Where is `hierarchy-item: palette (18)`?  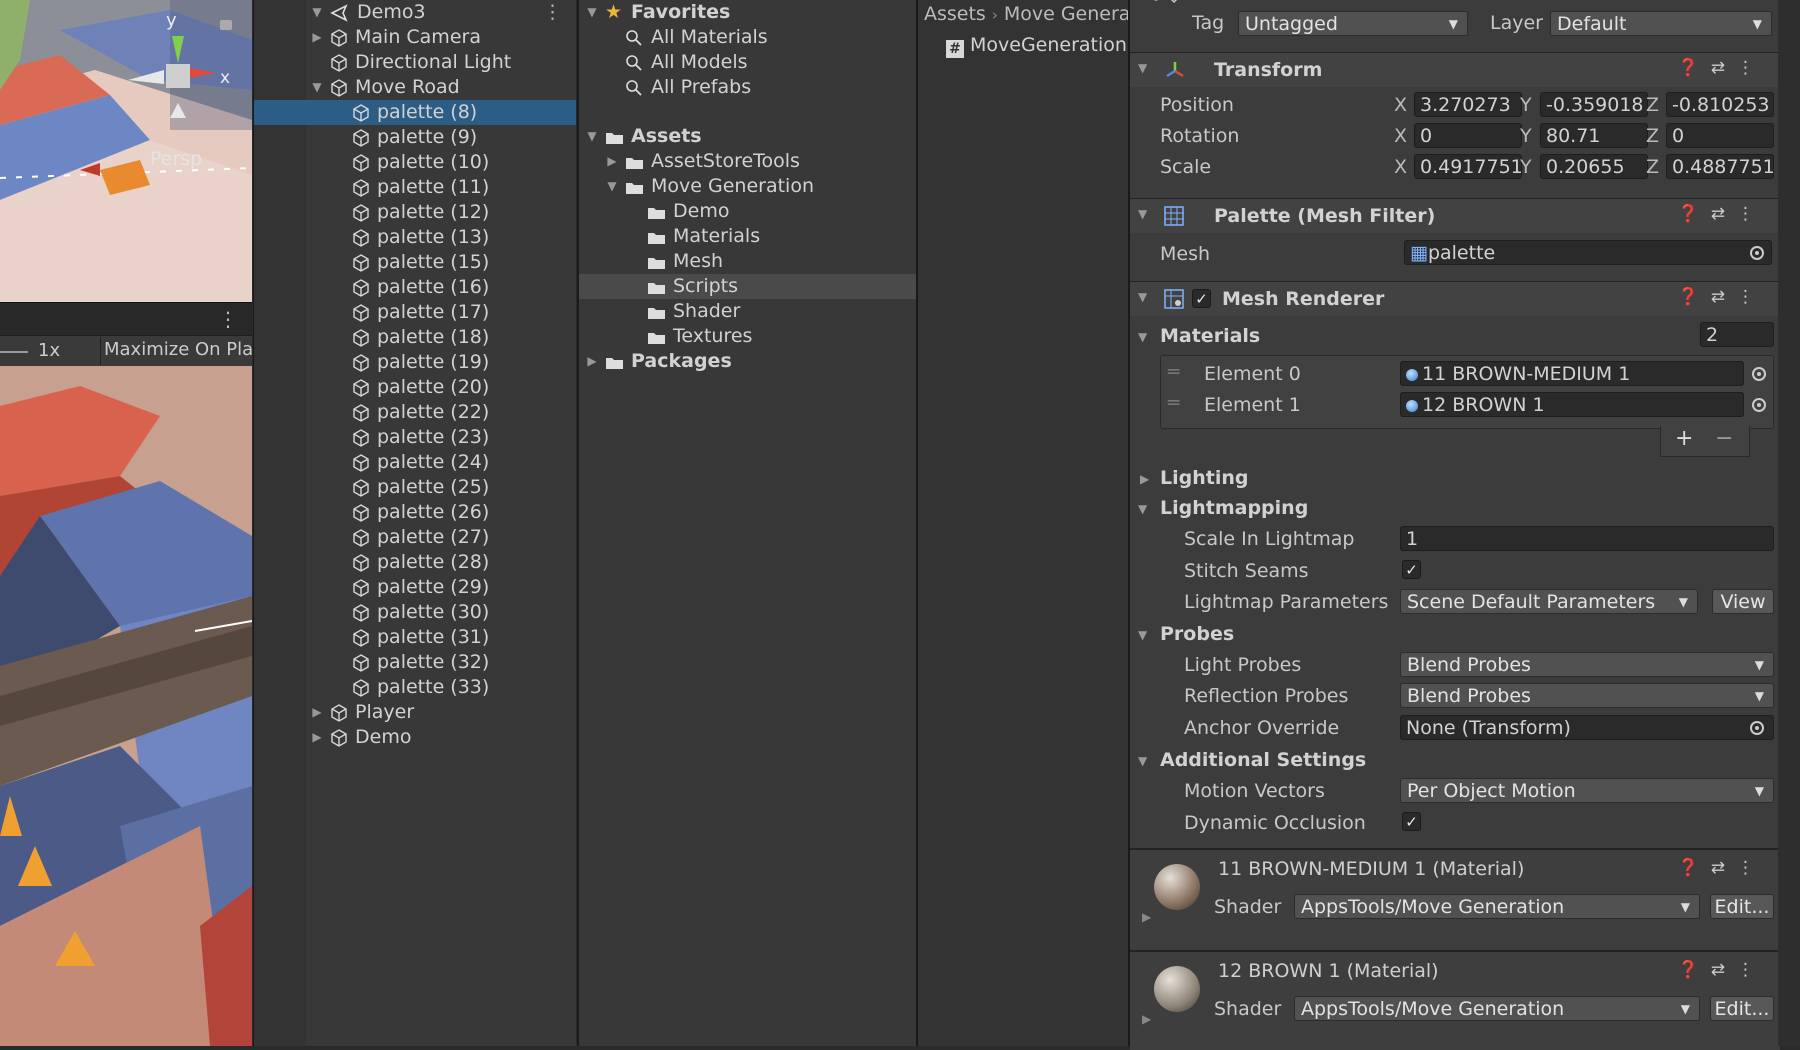
hierarchy-item: palette (18) is located at coordinates (415, 337).